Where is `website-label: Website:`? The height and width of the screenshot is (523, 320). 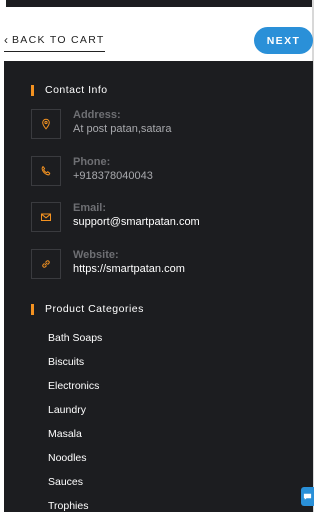 website-label: Website: is located at coordinates (96, 255).